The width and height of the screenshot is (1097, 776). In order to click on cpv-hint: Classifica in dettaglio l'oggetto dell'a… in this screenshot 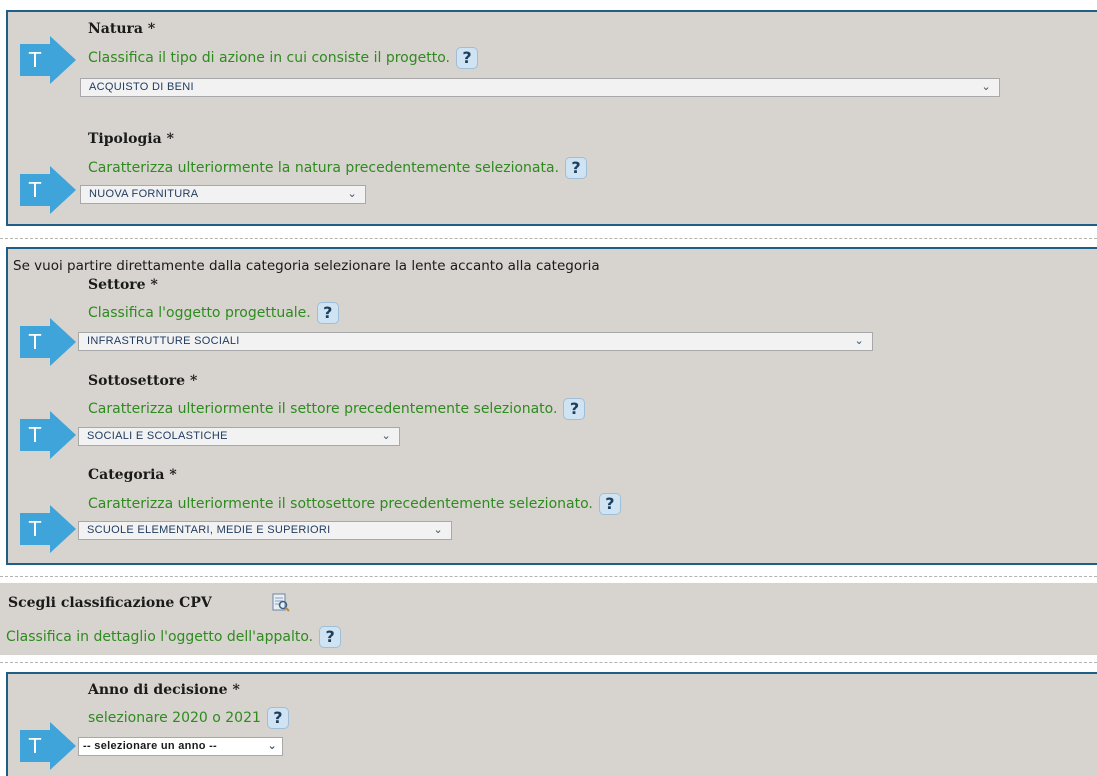, I will do `click(174, 637)`.